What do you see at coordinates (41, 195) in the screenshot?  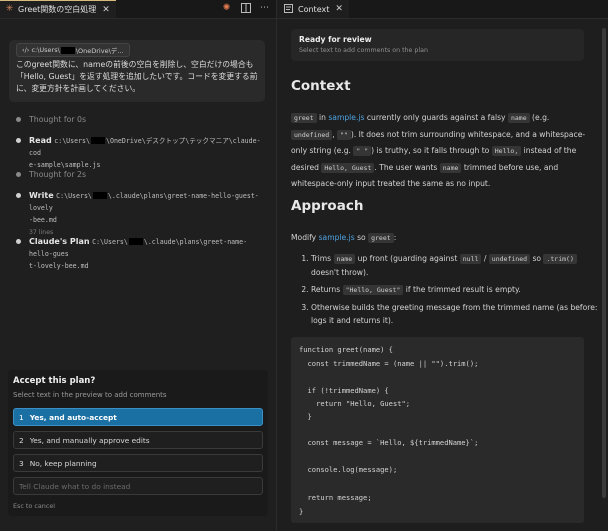 I see `step-label: Write` at bounding box center [41, 195].